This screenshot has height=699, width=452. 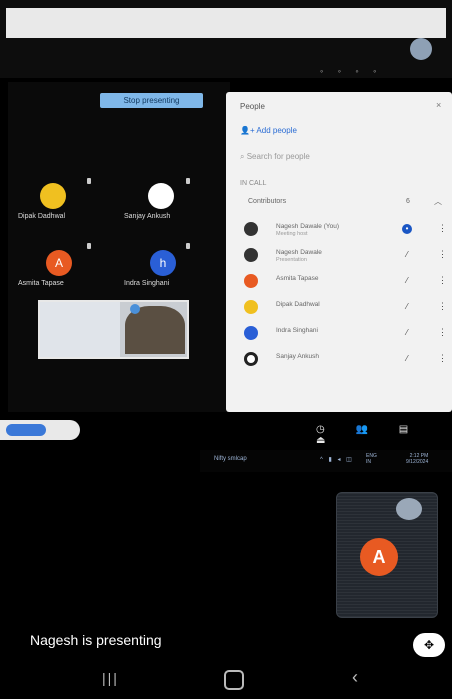 I want to click on system-tray-icons: ^ ▮ ◂ ◫, so click(x=337, y=459).